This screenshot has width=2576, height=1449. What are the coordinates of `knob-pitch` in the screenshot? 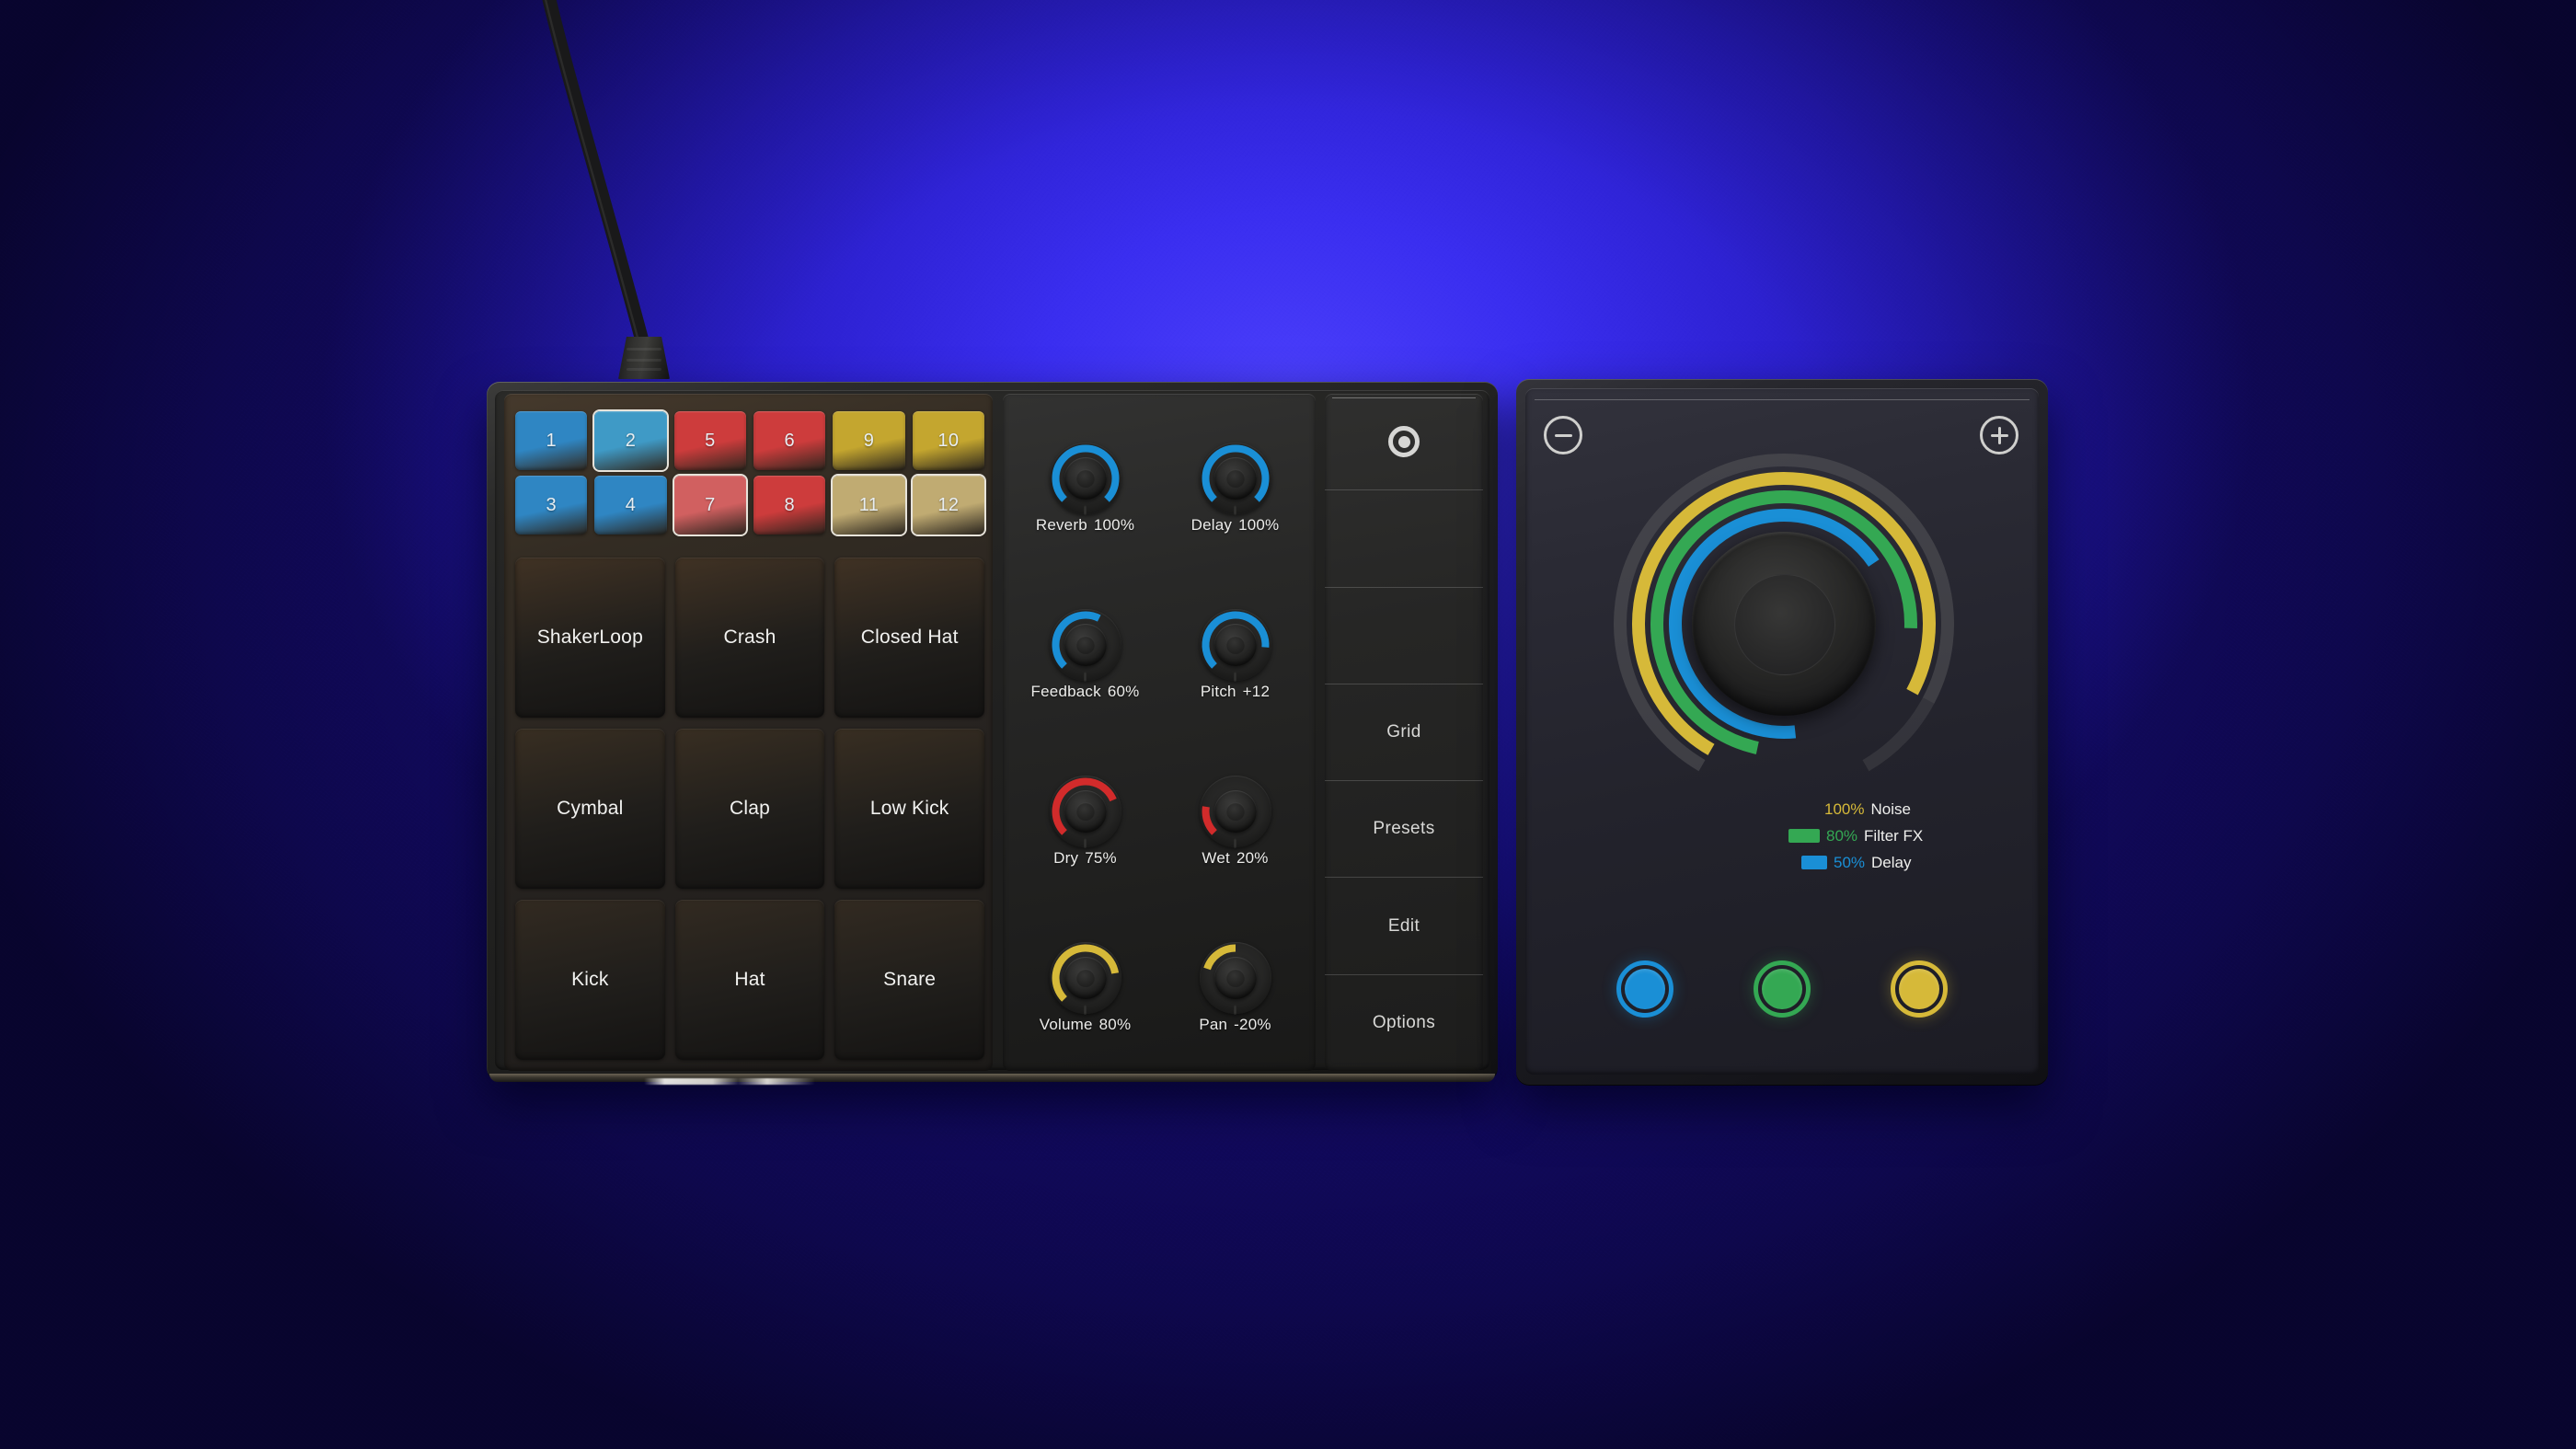 It's located at (1235, 645).